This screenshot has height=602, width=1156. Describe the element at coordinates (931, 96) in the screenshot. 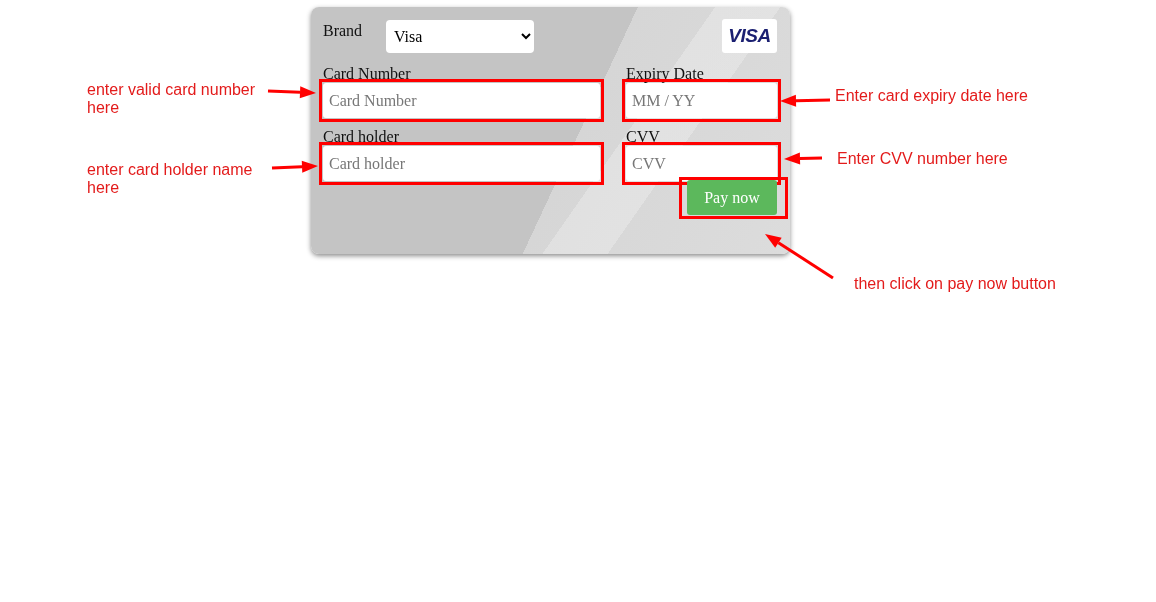

I see `annotation-text: Enter card expiry date here` at that location.